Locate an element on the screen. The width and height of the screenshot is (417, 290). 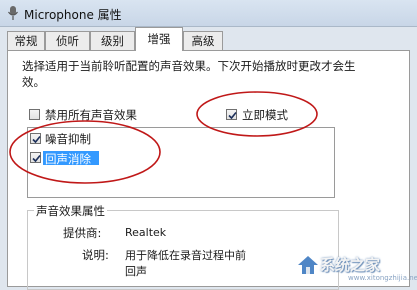
annotation-circle-immediate-mode is located at coordinates (257, 114).